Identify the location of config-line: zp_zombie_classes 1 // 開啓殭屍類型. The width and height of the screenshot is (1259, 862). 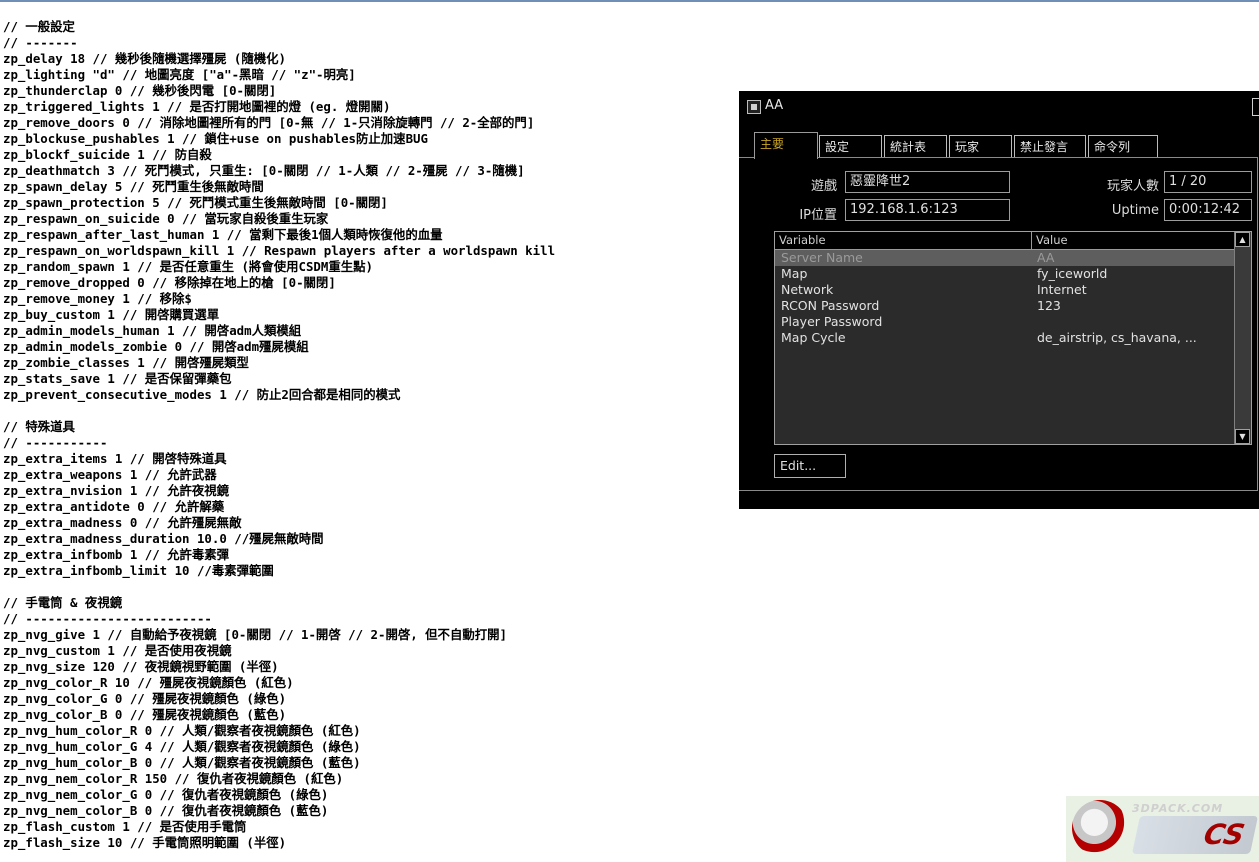
(126, 362).